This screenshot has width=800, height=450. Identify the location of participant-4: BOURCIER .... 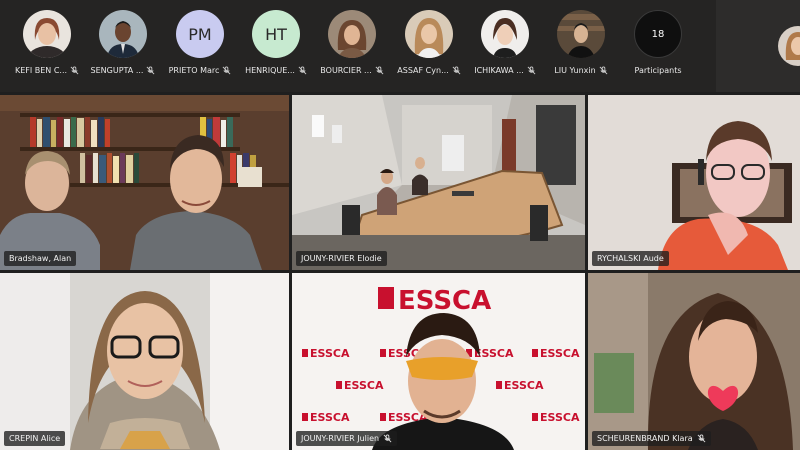
(352, 46).